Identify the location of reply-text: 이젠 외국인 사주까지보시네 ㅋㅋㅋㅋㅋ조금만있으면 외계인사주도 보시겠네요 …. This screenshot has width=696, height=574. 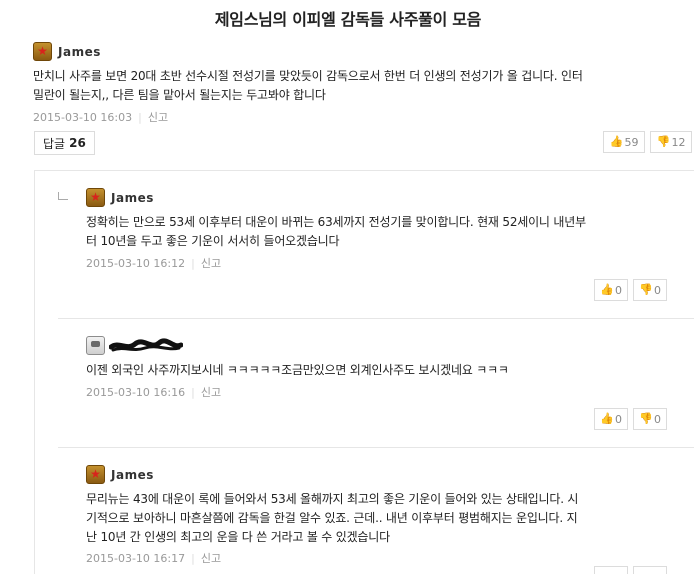
(388, 370).